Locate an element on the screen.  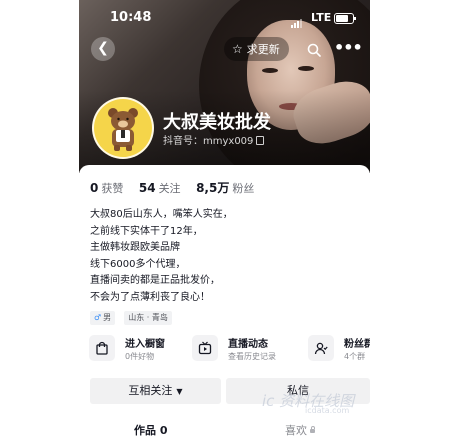
shop-window-subtitle: 0件好物 is located at coordinates (140, 356).